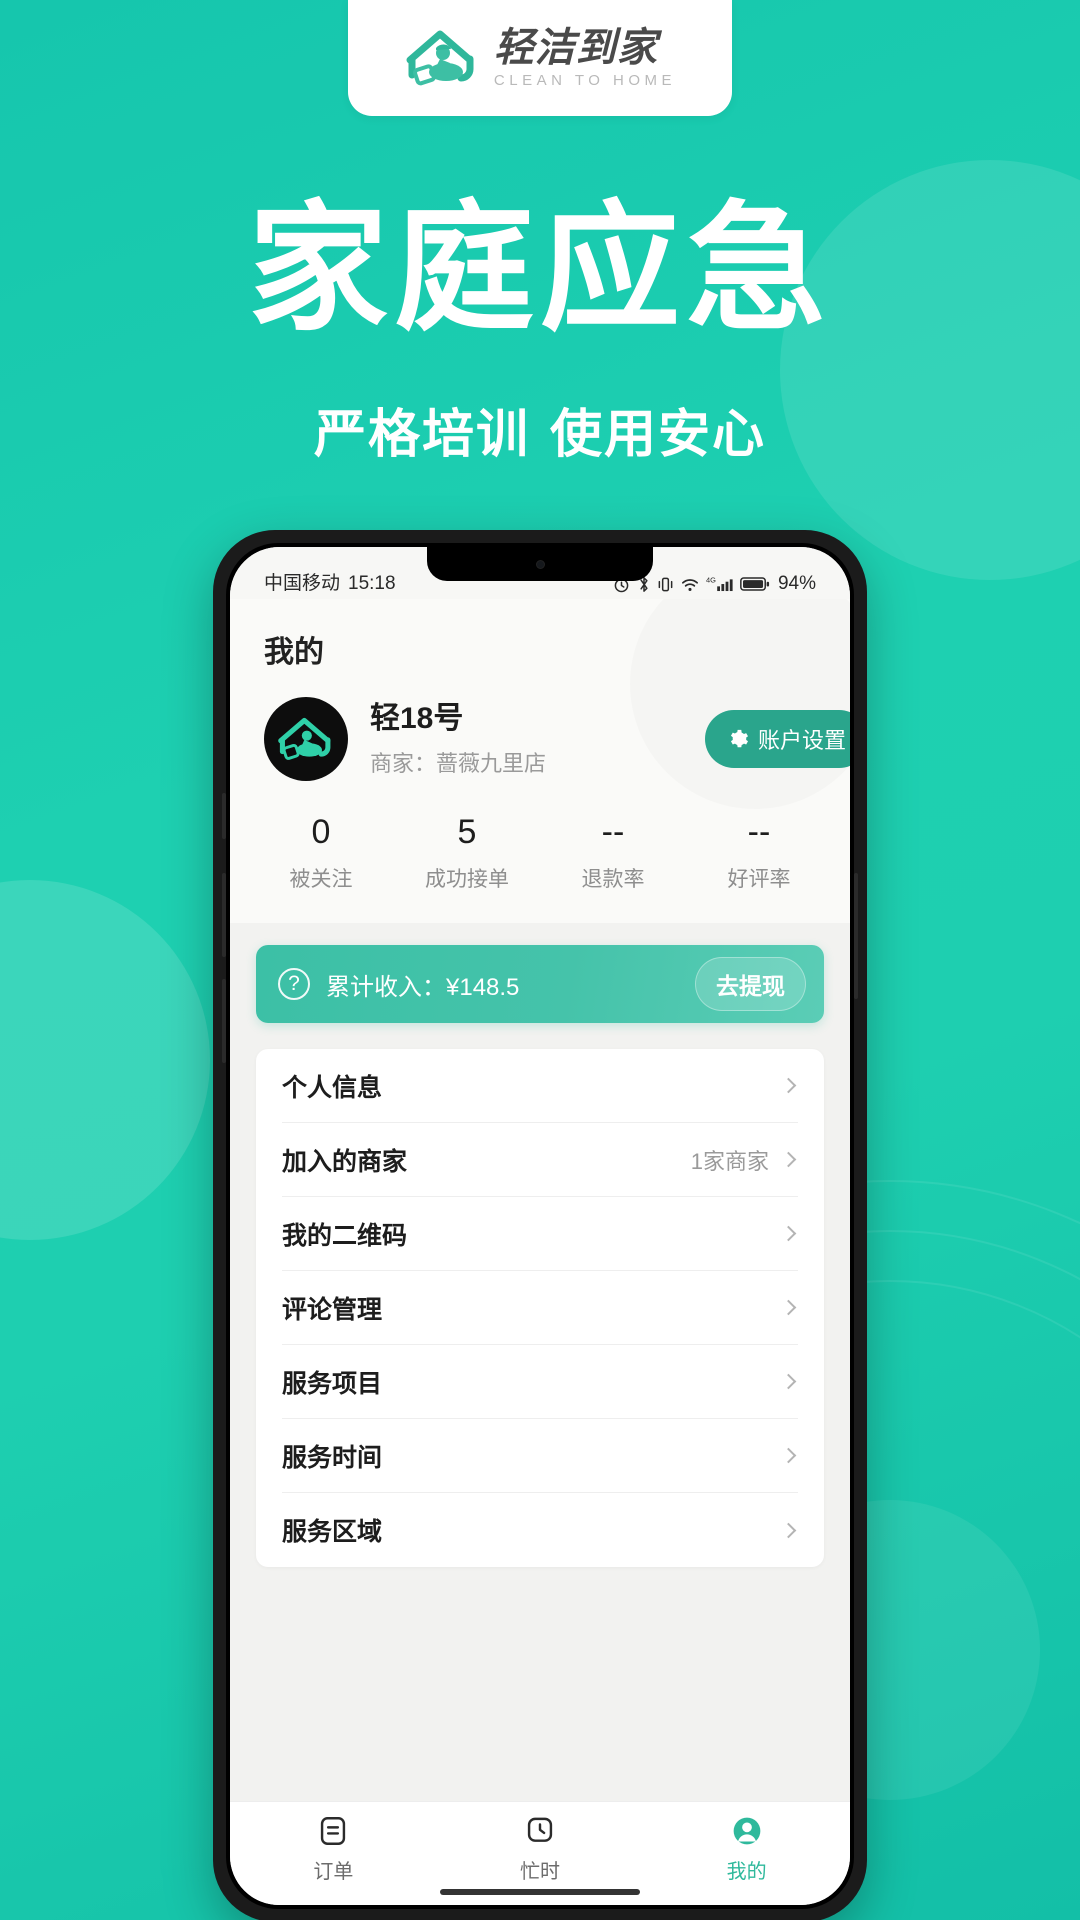 This screenshot has height=1920, width=1080. I want to click on menu-label: 评论管理, so click(332, 1309).